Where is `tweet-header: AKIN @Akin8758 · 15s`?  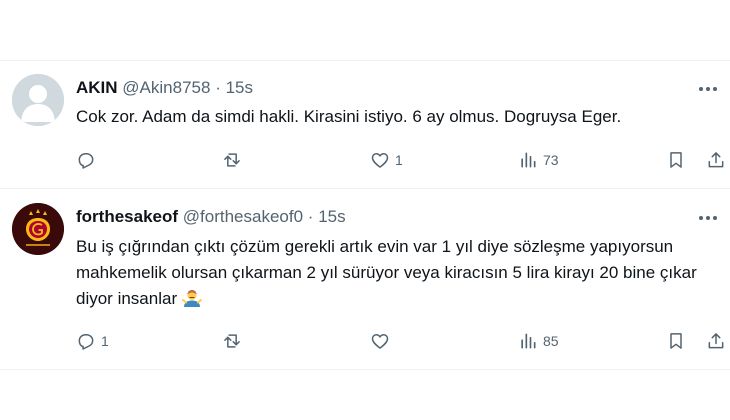 tweet-header: AKIN @Akin8758 · 15s is located at coordinates (164, 88).